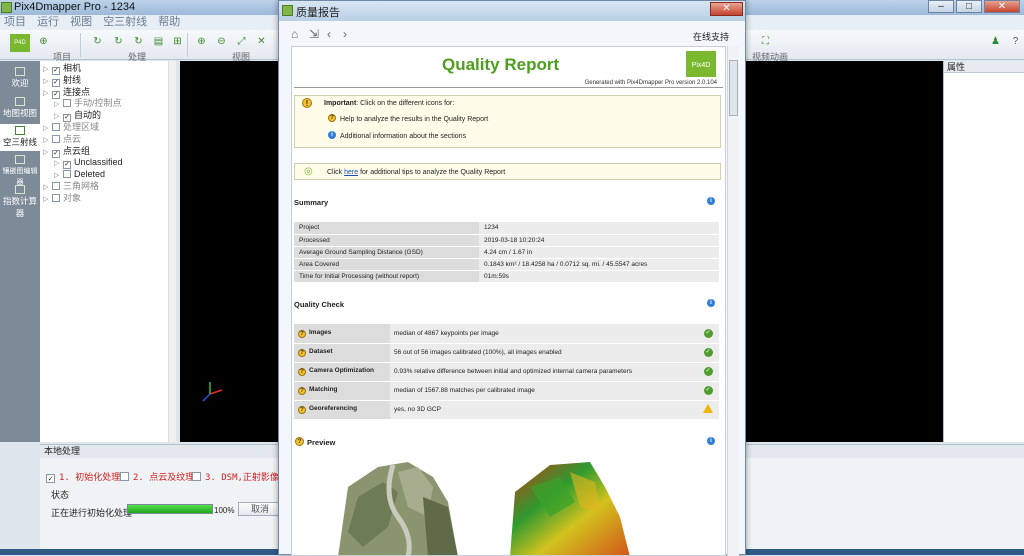 Image resolution: width=1024 pixels, height=556 pixels. What do you see at coordinates (157, 476) in the screenshot?
I see `step2-option: 2. 点云及纹理` at bounding box center [157, 476].